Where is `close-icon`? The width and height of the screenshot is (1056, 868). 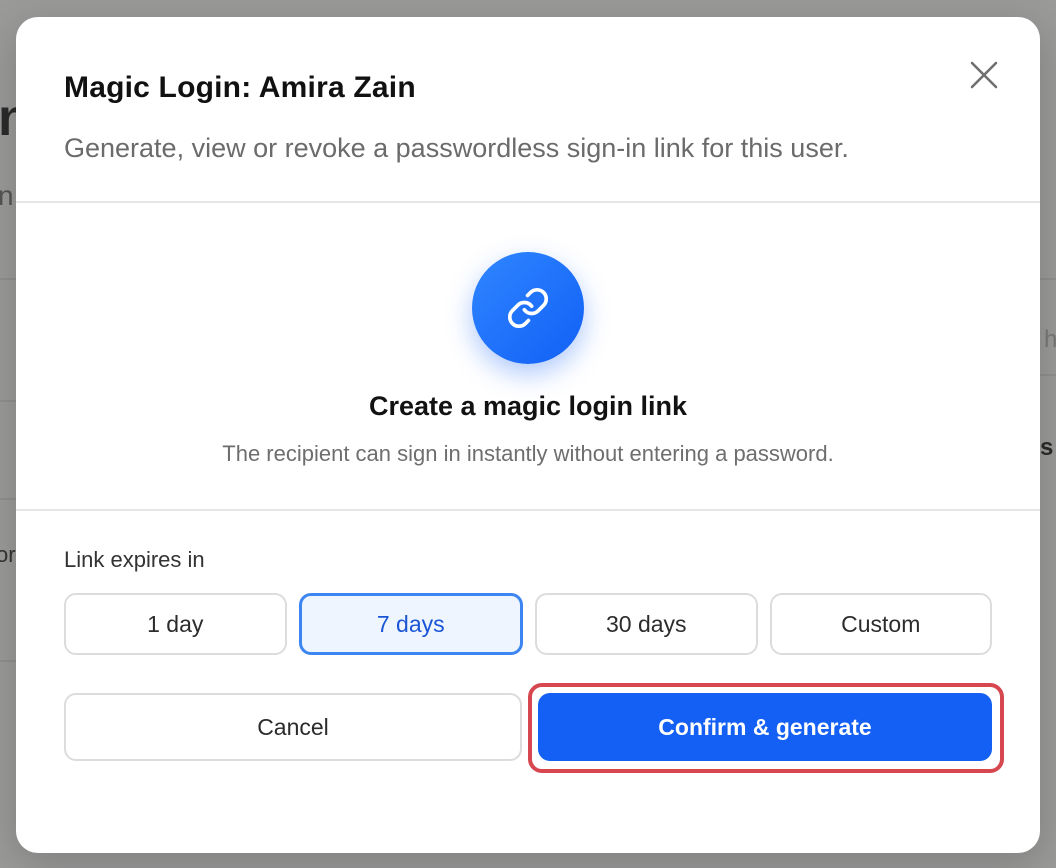 close-icon is located at coordinates (984, 75).